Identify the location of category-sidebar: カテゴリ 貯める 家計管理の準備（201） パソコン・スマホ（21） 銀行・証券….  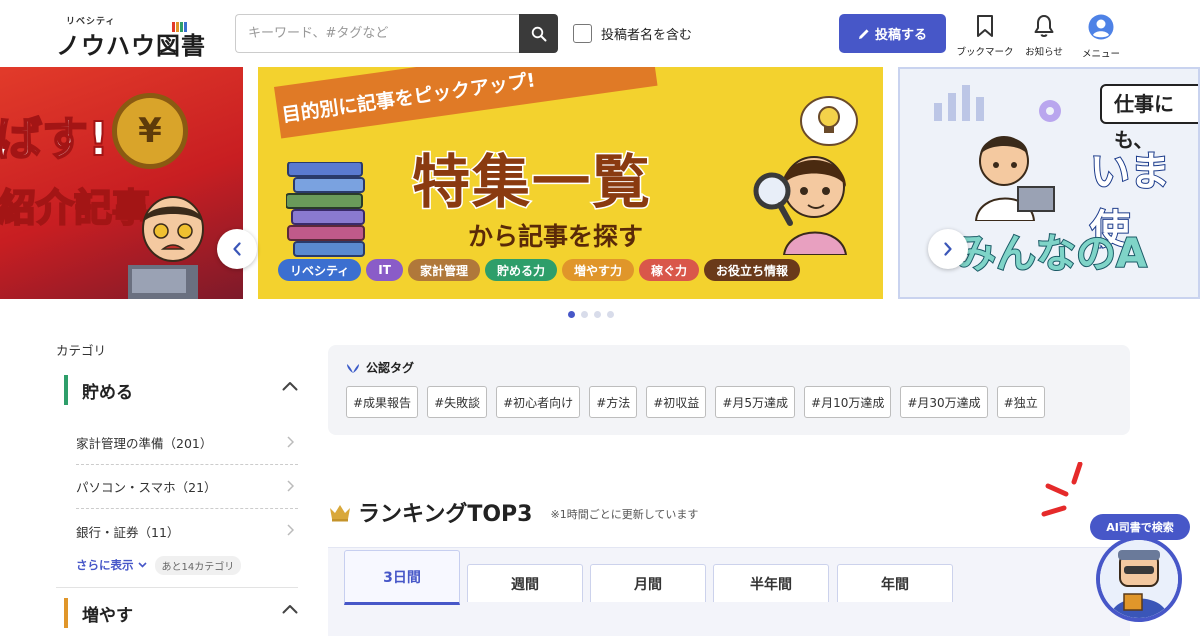
(177, 484).